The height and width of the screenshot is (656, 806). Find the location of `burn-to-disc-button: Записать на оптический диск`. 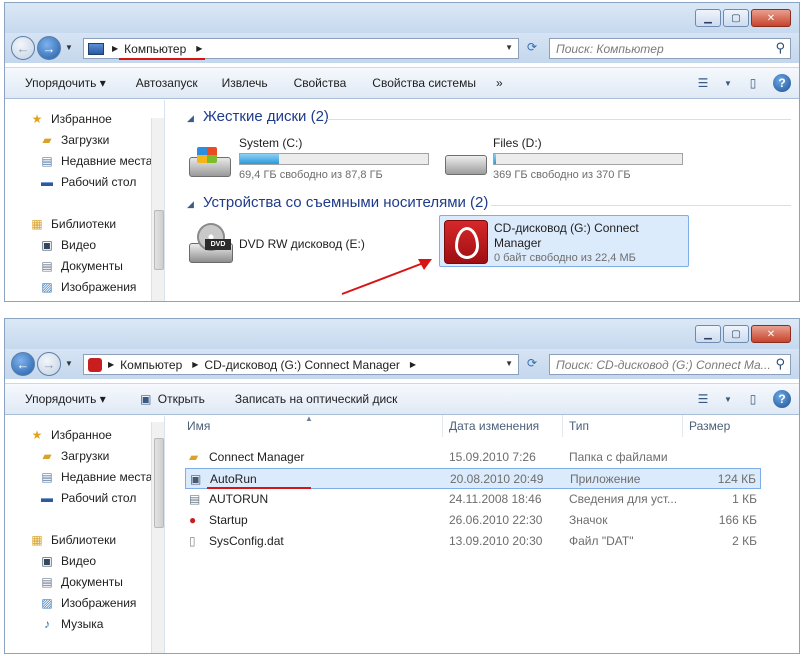

burn-to-disc-button: Записать на оптический диск is located at coordinates (316, 399).